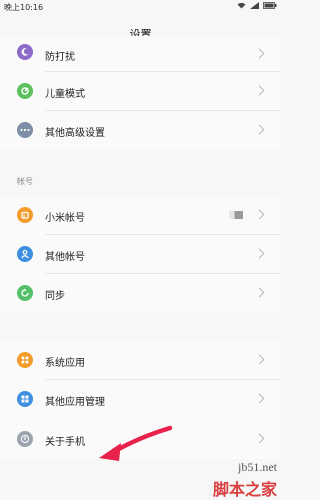 Image resolution: width=320 pixels, height=500 pixels. Describe the element at coordinates (140, 293) in the screenshot. I see `settings-item-sync: 同步` at that location.